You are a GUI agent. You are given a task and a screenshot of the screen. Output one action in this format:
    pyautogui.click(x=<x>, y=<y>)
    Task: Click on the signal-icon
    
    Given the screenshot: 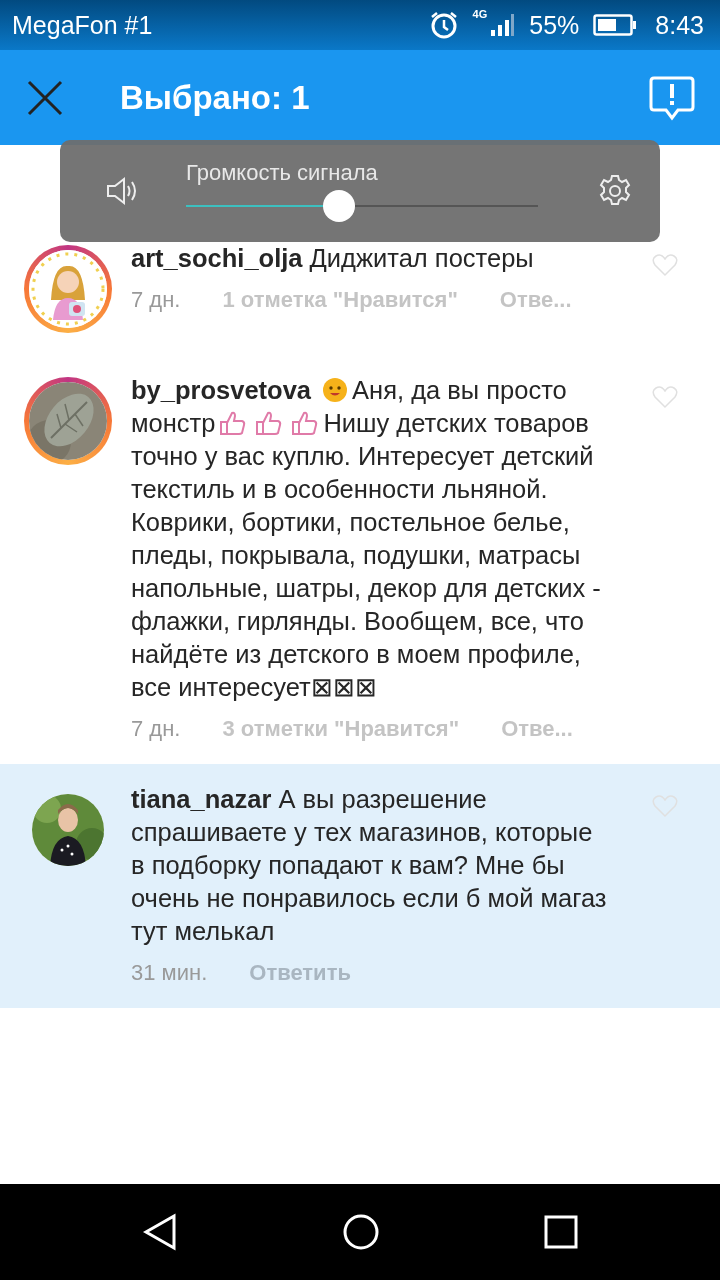 What is the action you would take?
    pyautogui.click(x=502, y=25)
    